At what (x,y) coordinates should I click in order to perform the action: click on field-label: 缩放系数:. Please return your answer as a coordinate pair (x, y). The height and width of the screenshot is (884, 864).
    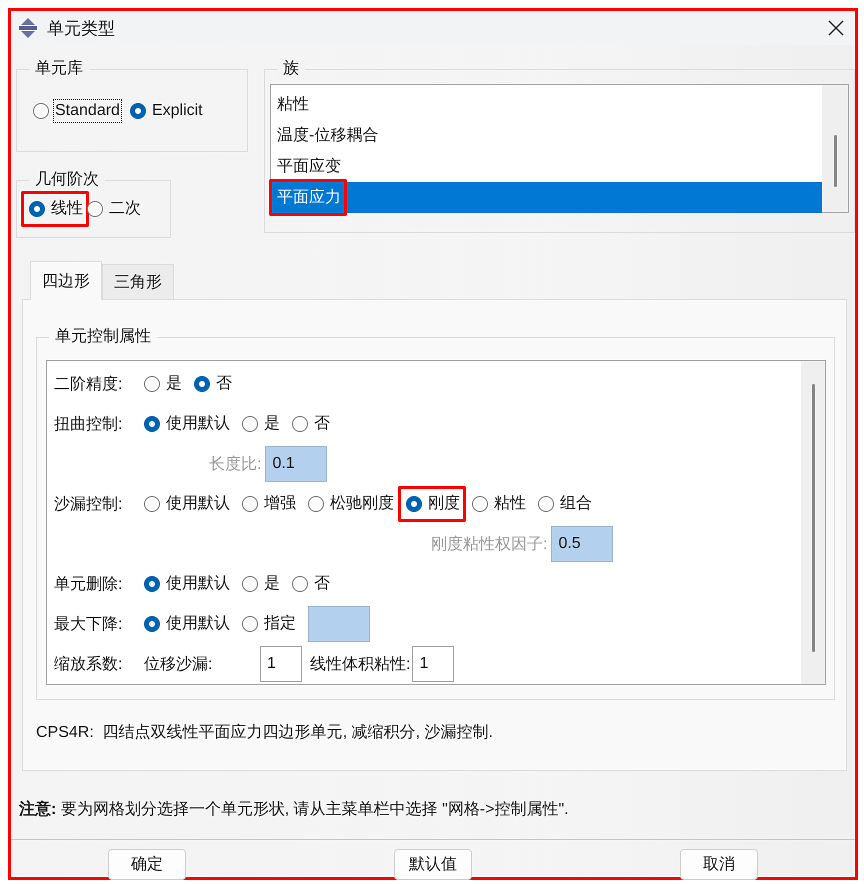
    Looking at the image, I should click on (89, 664).